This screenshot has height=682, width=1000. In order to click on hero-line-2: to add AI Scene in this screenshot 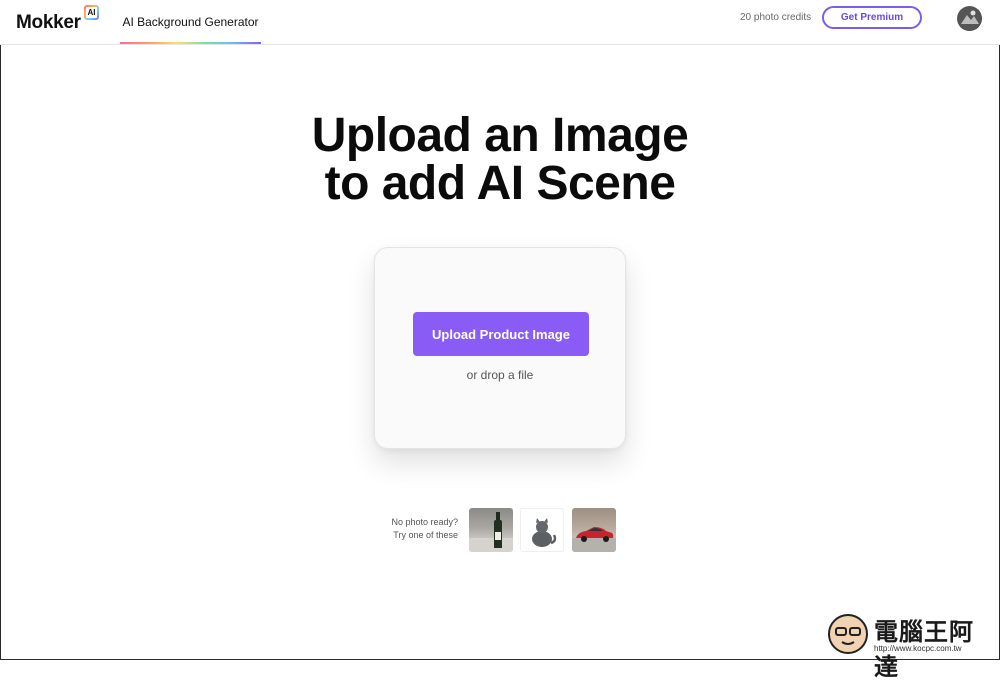, I will do `click(500, 183)`.